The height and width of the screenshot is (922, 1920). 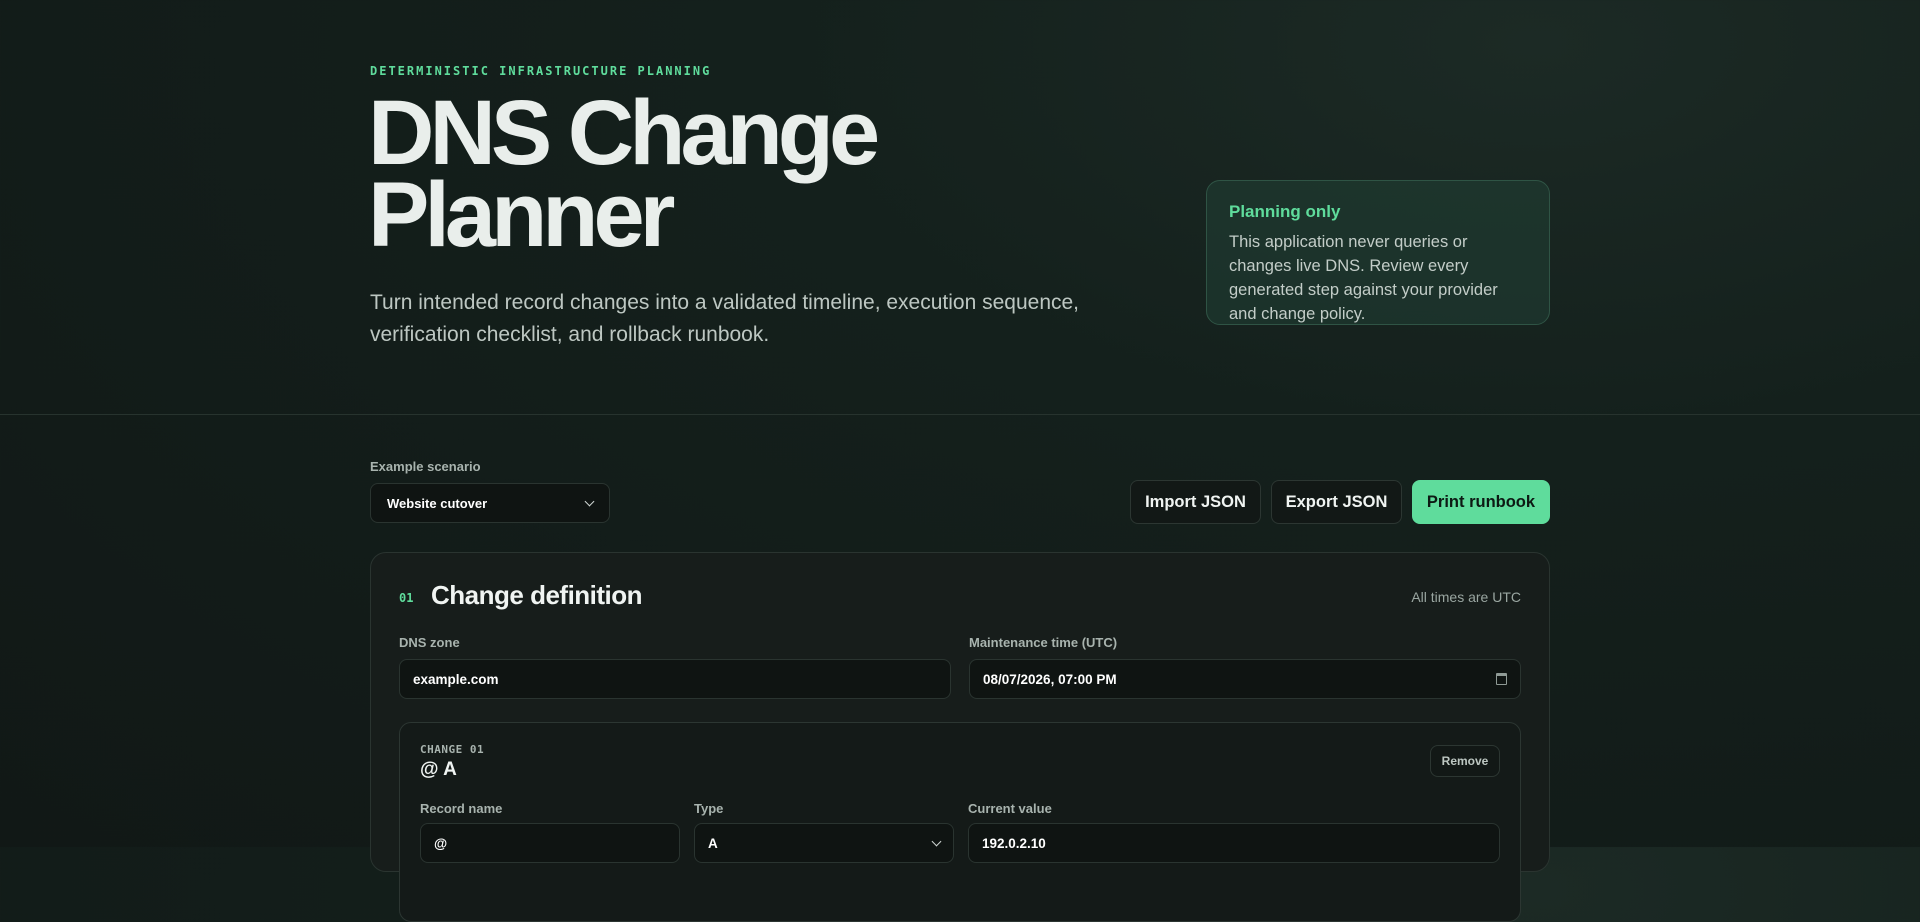 What do you see at coordinates (456, 679) in the screenshot?
I see `dns-zone-value: example.com` at bounding box center [456, 679].